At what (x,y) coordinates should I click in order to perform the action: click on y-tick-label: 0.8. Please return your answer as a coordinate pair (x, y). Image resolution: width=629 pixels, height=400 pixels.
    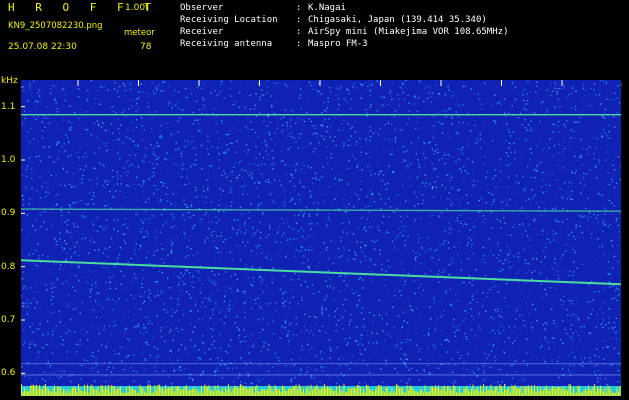
    Looking at the image, I should click on (8, 266).